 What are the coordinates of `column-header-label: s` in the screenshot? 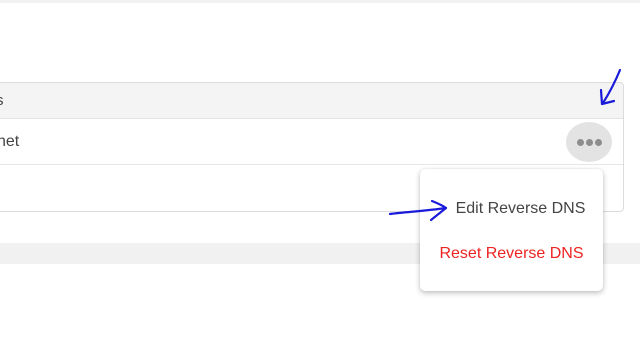 It's located at (2, 100).